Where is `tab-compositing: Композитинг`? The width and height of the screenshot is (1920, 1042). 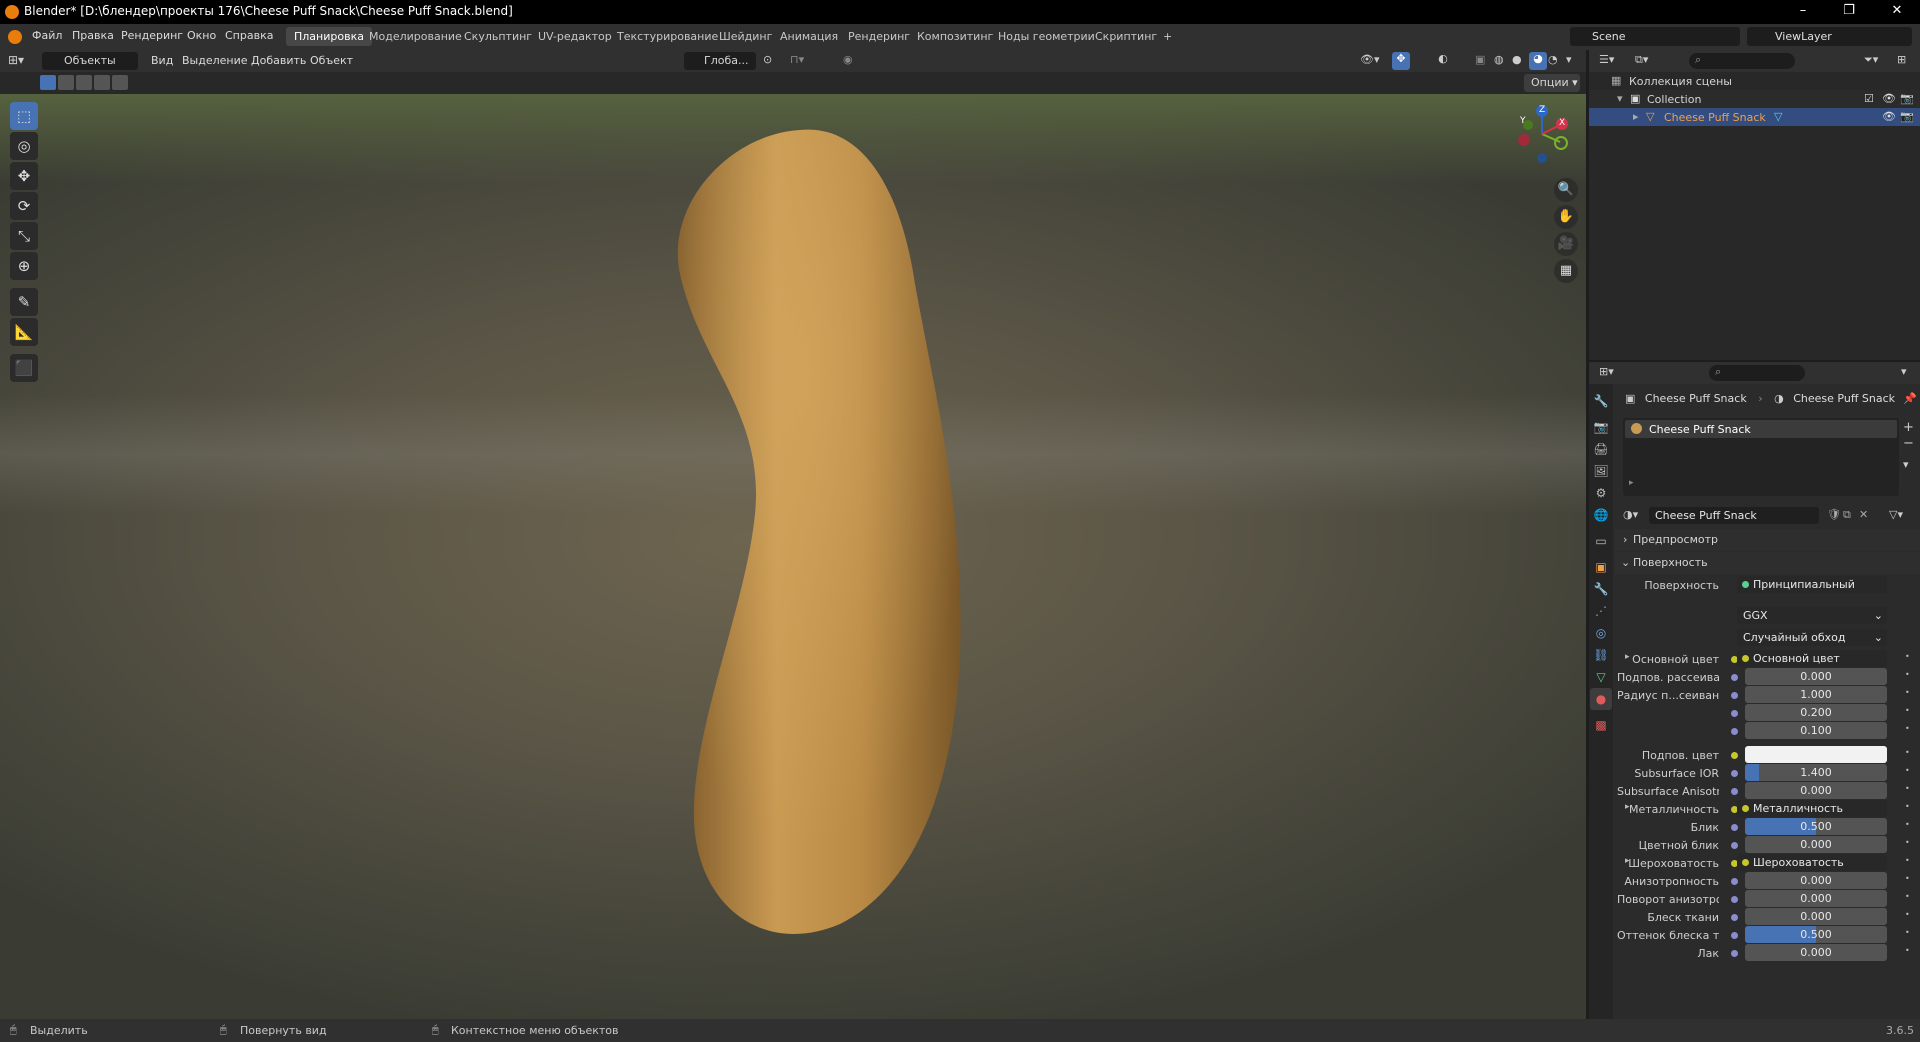 tab-compositing: Композитинг is located at coordinates (955, 36).